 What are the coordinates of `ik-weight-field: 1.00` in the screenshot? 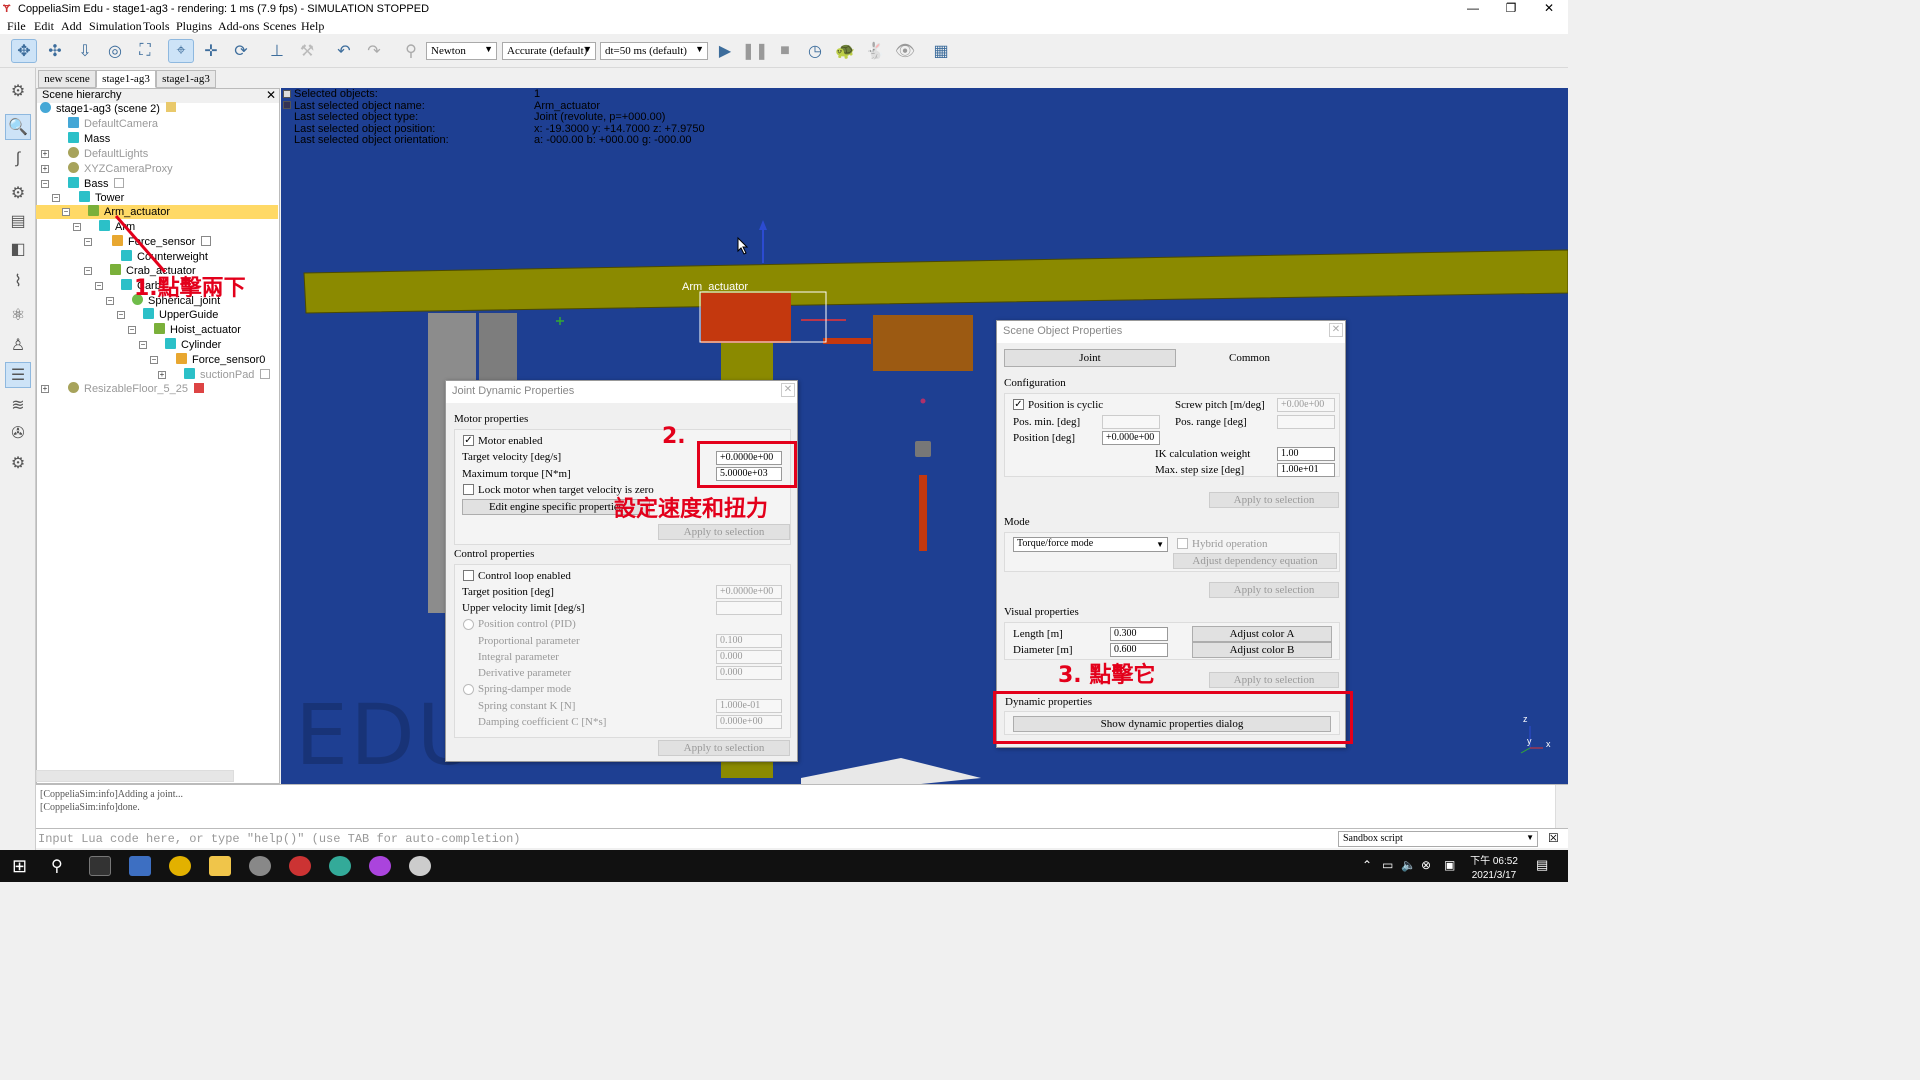 It's located at (1306, 454).